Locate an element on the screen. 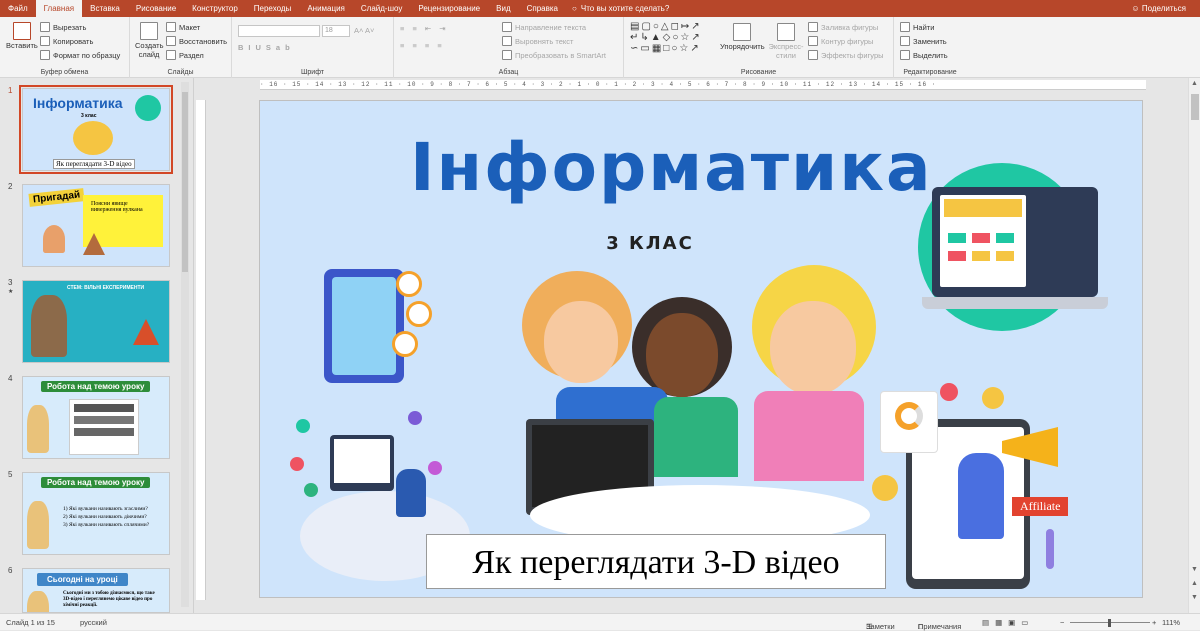  shapes-gallery: ▤▢○△◻↦↗ ↵↳▲◇○☆↗ ∽▭▦□○☆↗ is located at coordinates (672, 37).